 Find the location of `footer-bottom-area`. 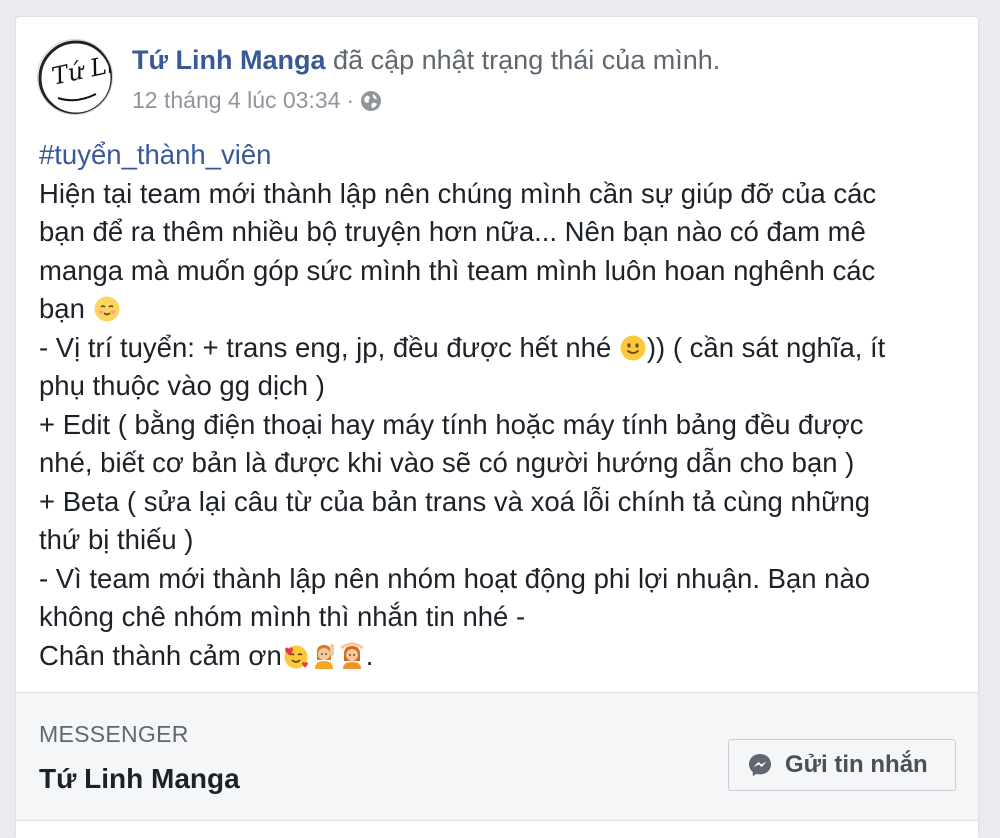

footer-bottom-area is located at coordinates (497, 829).